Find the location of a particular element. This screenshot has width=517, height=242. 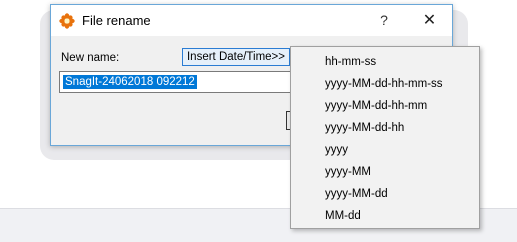

menu-item-yyyy-mm-dd-hh-mm-ss: yyyy-MM-dd-hh-mm-ss is located at coordinates (384, 84).